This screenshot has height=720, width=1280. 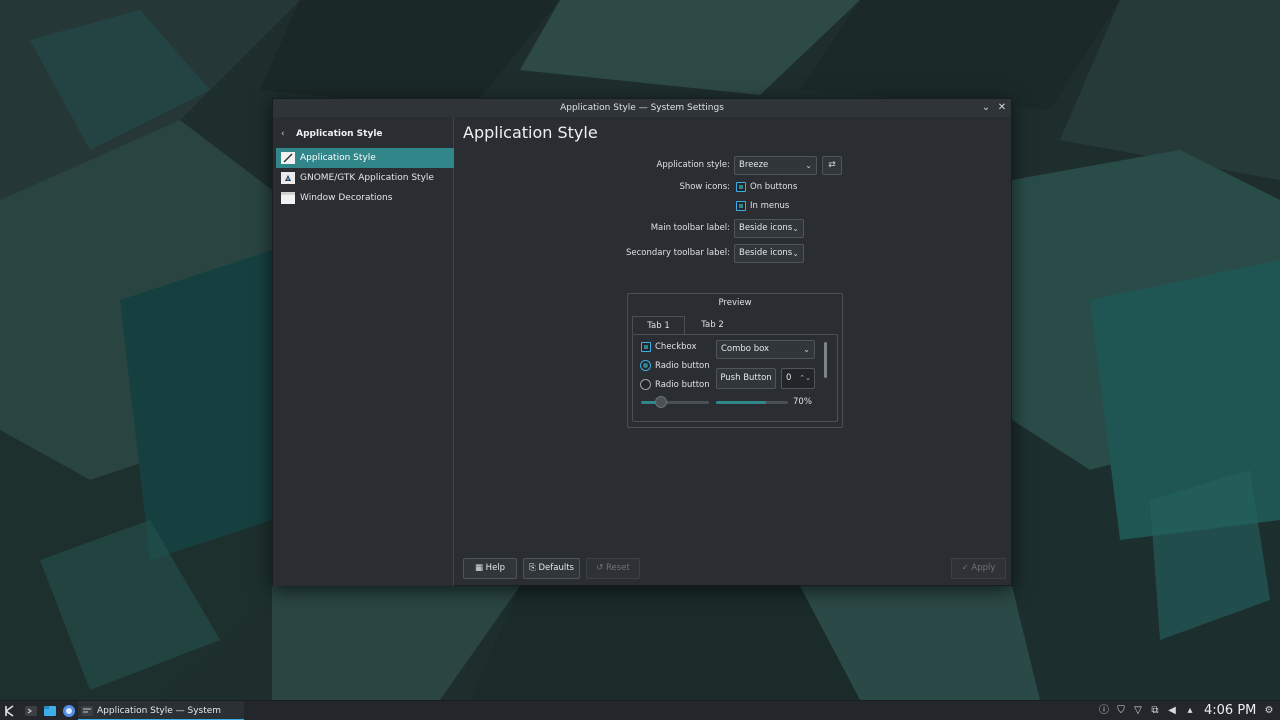 What do you see at coordinates (1190, 711) in the screenshot?
I see `tray-expand-icon: ▴` at bounding box center [1190, 711].